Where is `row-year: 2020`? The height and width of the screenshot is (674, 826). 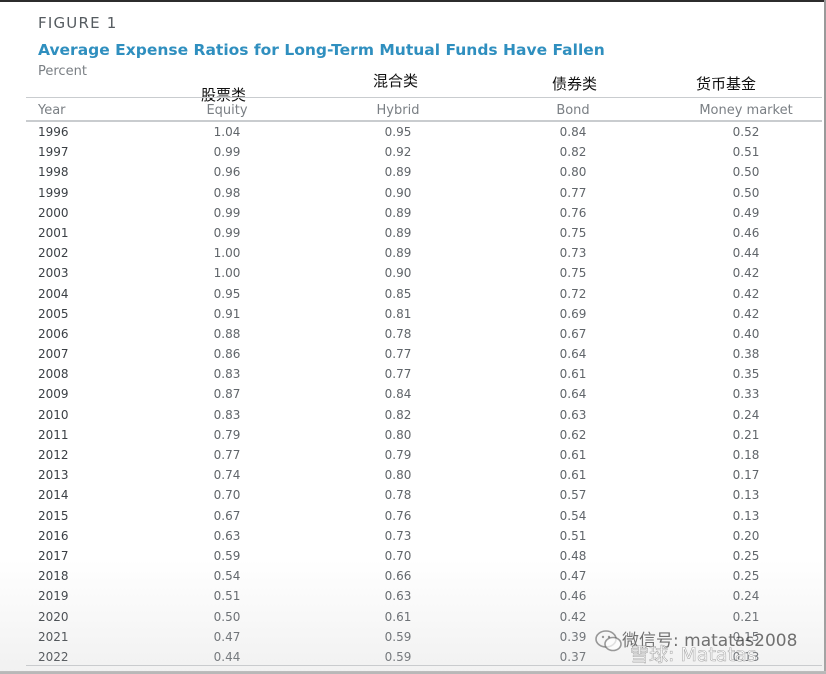
row-year: 2020 is located at coordinates (53, 616).